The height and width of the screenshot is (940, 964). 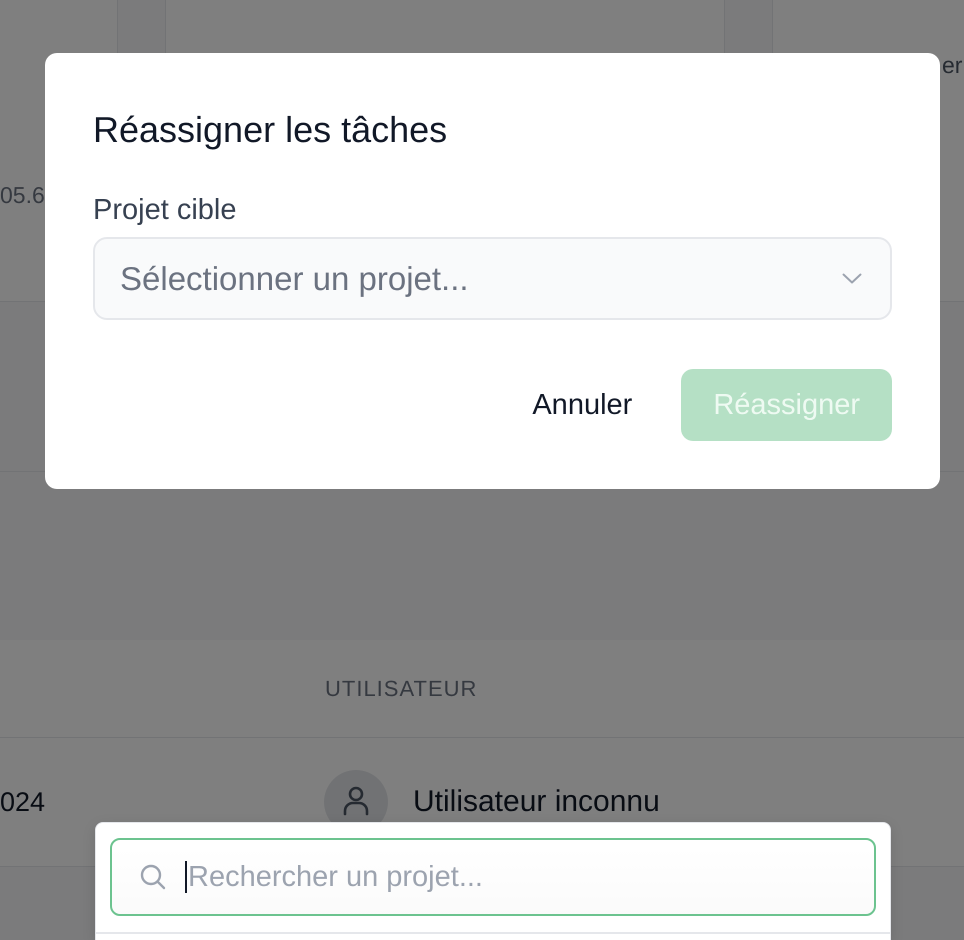 What do you see at coordinates (852, 278) in the screenshot?
I see `chevron-down-icon` at bounding box center [852, 278].